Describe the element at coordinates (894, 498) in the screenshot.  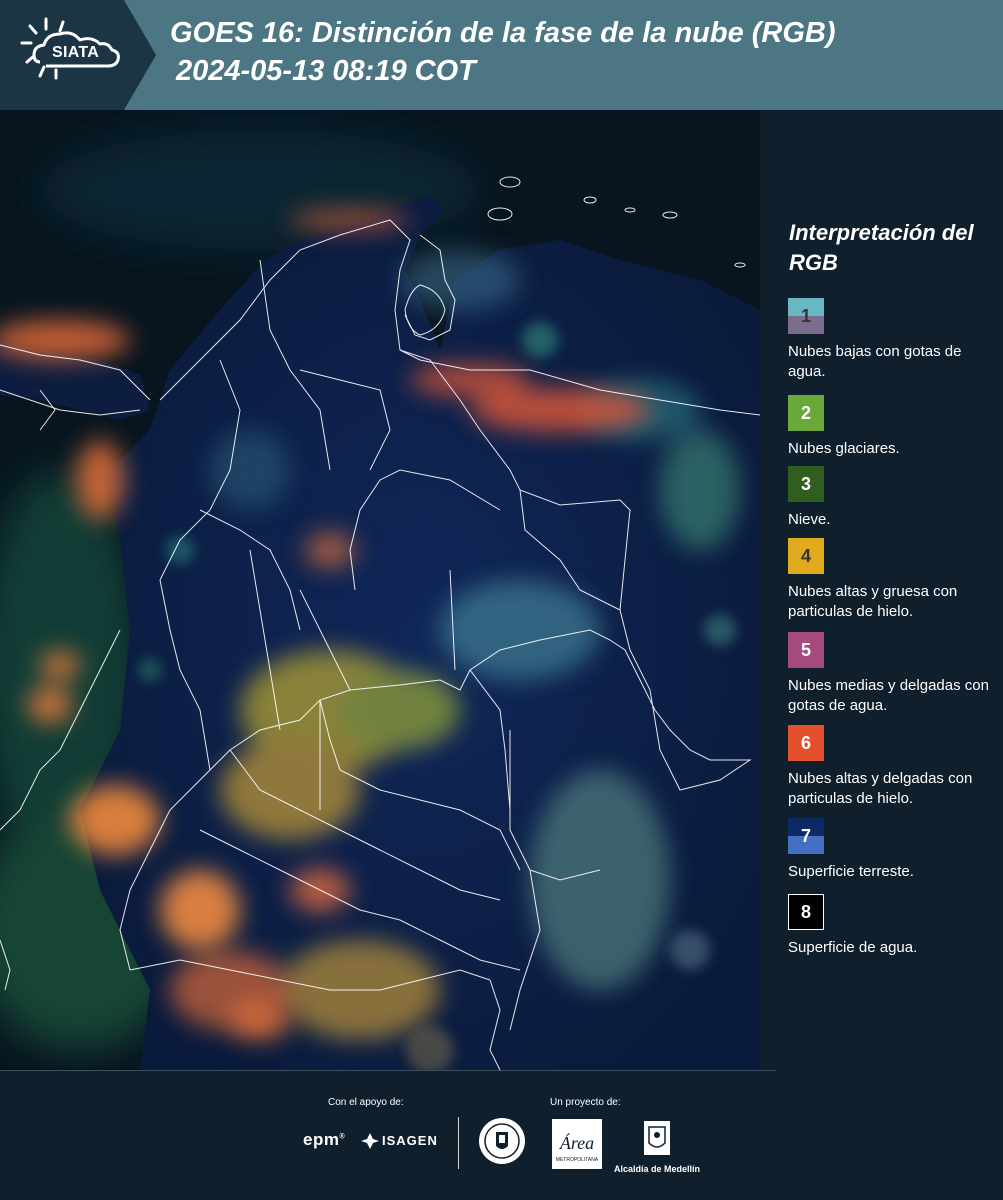
I see `legend-item-3: 3 Nieve.` at that location.